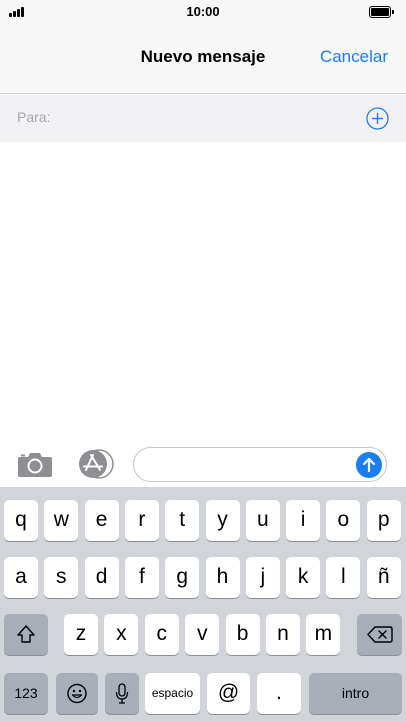 The image size is (406, 722). What do you see at coordinates (203, 118) in the screenshot?
I see `recipient-row: Para:` at bounding box center [203, 118].